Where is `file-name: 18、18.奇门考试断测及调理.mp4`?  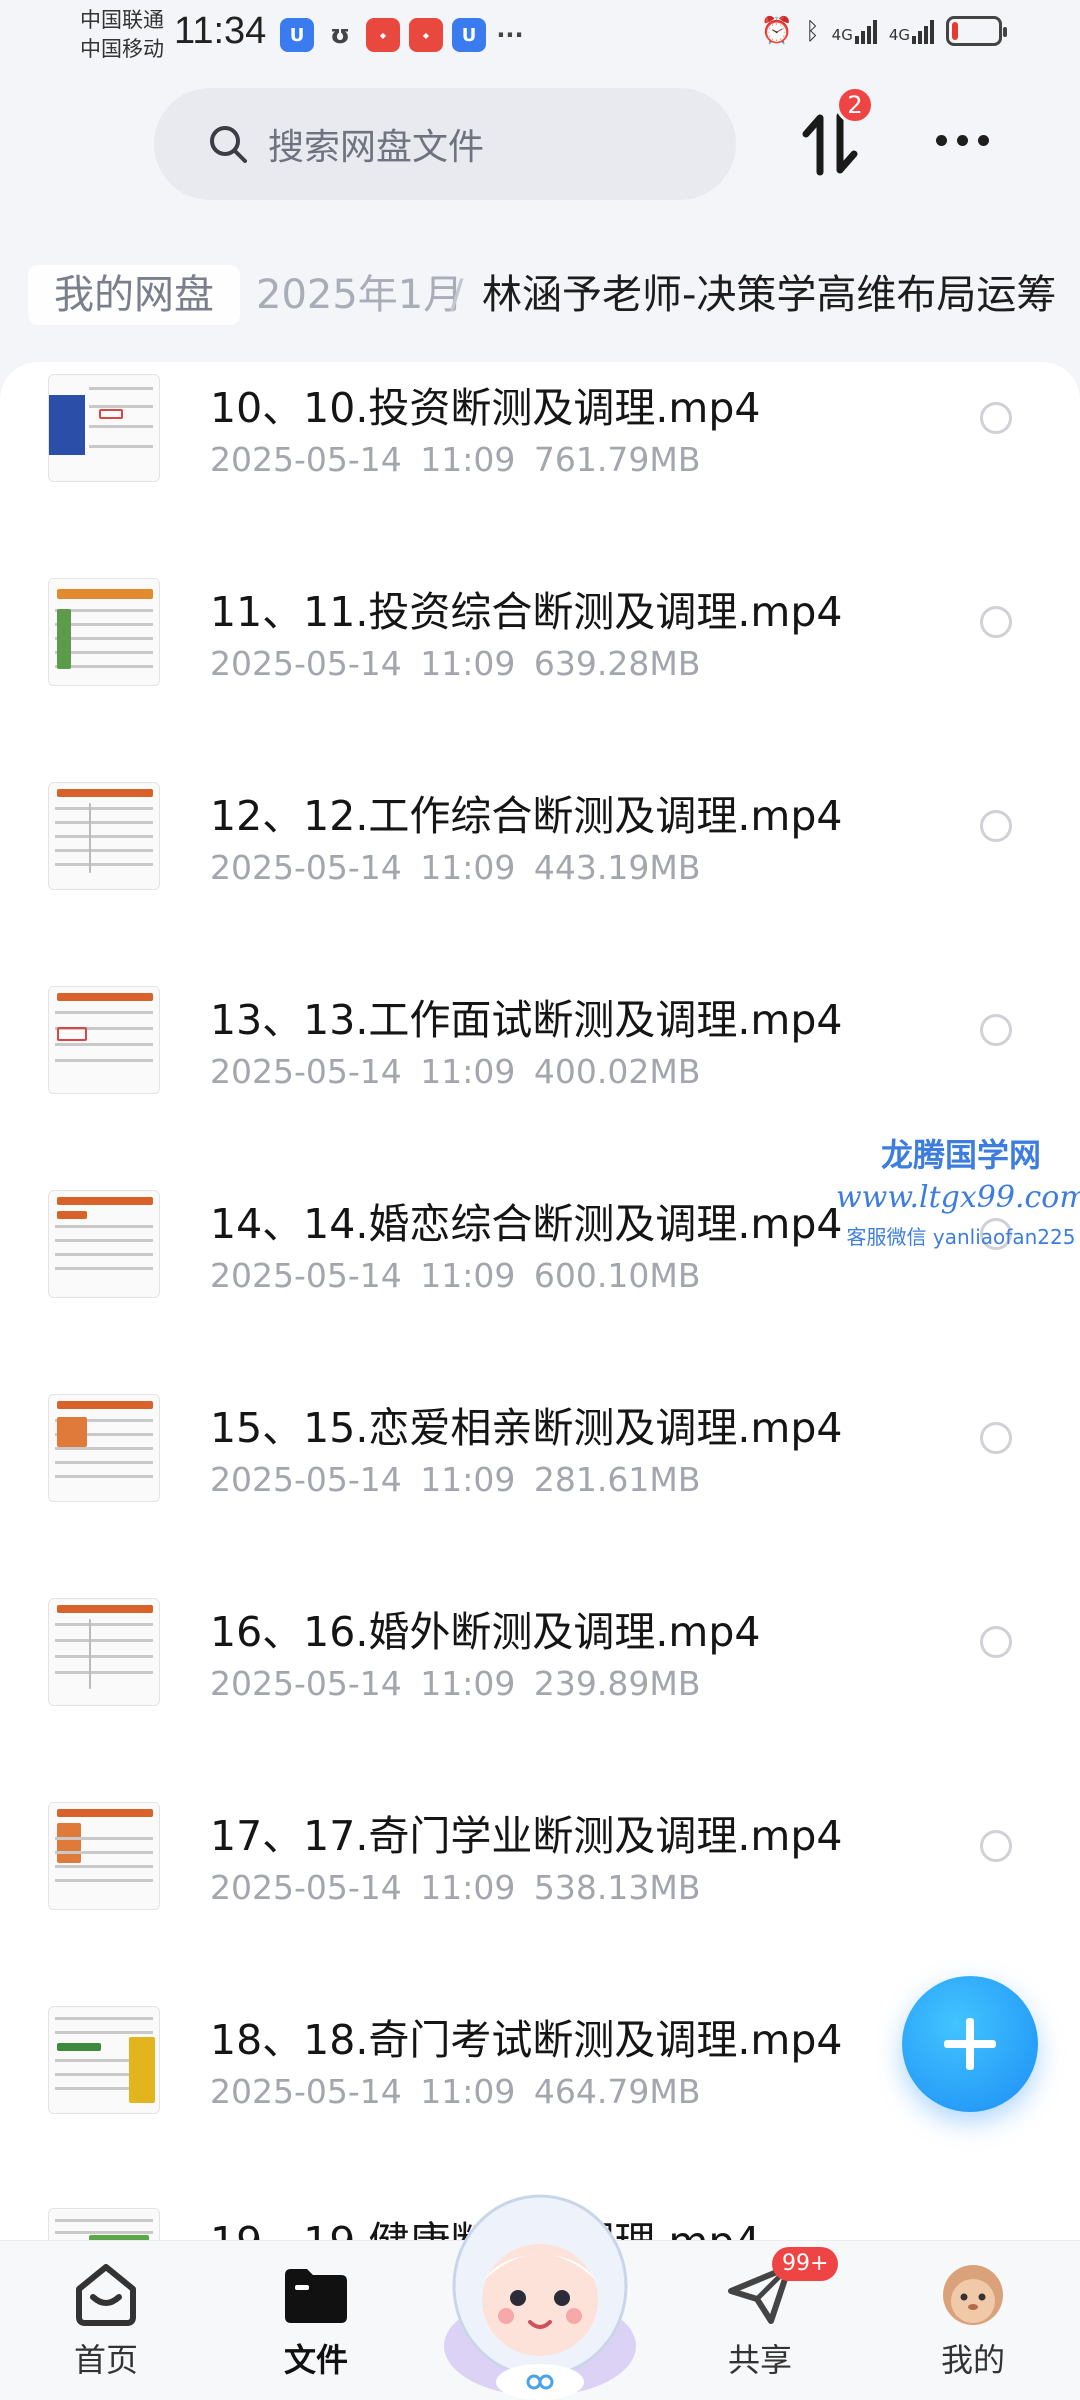 file-name: 18、18.奇门考试断测及调理.mp4 is located at coordinates (526, 2040).